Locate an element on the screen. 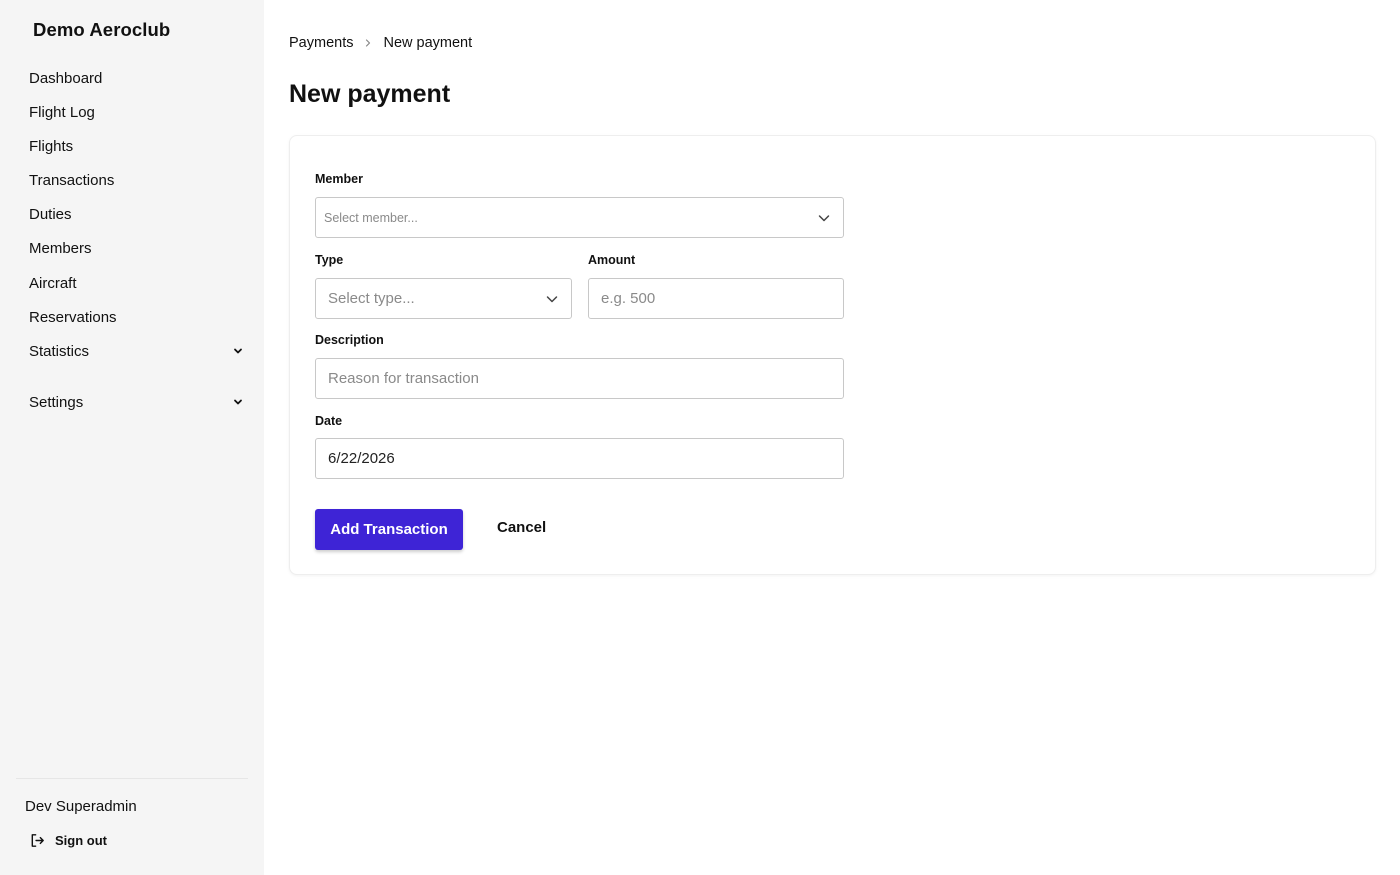  current-user-name: Dev Superadmin is located at coordinates (81, 806).